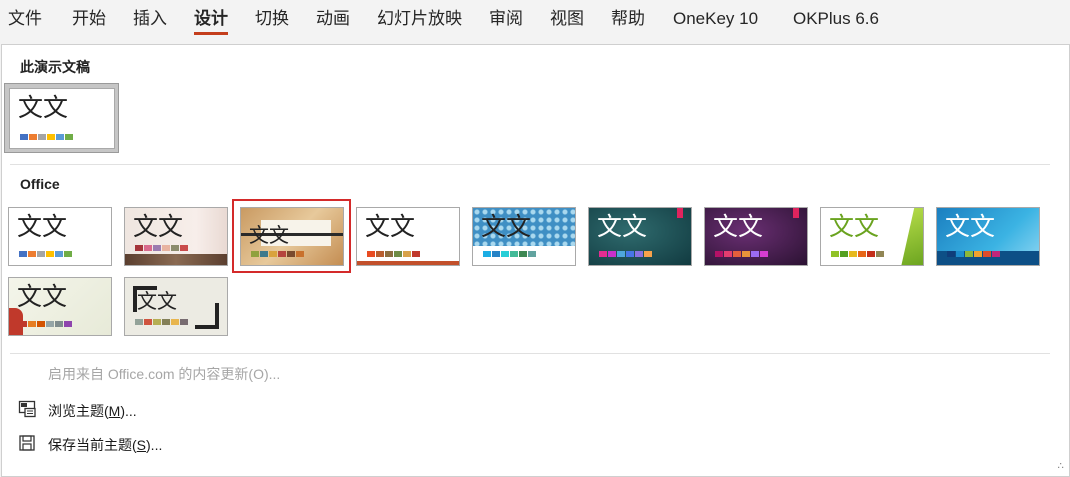 The width and height of the screenshot is (1070, 477). Describe the element at coordinates (506, 21) in the screenshot. I see `tab-review: 审阅` at that location.